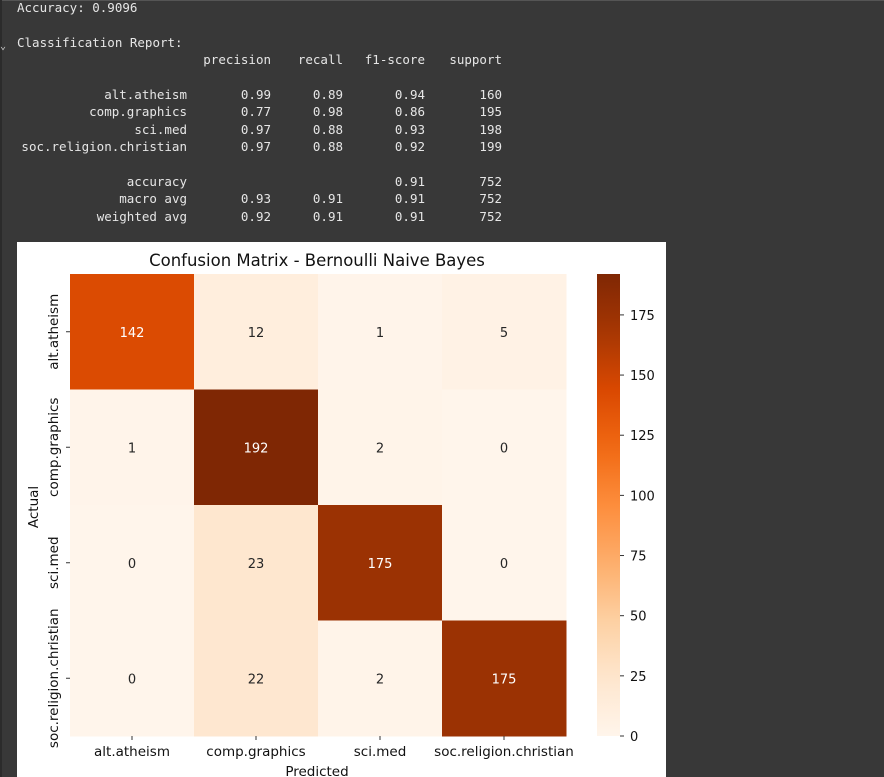 Image resolution: width=884 pixels, height=777 pixels. Describe the element at coordinates (34, 507) in the screenshot. I see `y-axis-label: Actual` at that location.